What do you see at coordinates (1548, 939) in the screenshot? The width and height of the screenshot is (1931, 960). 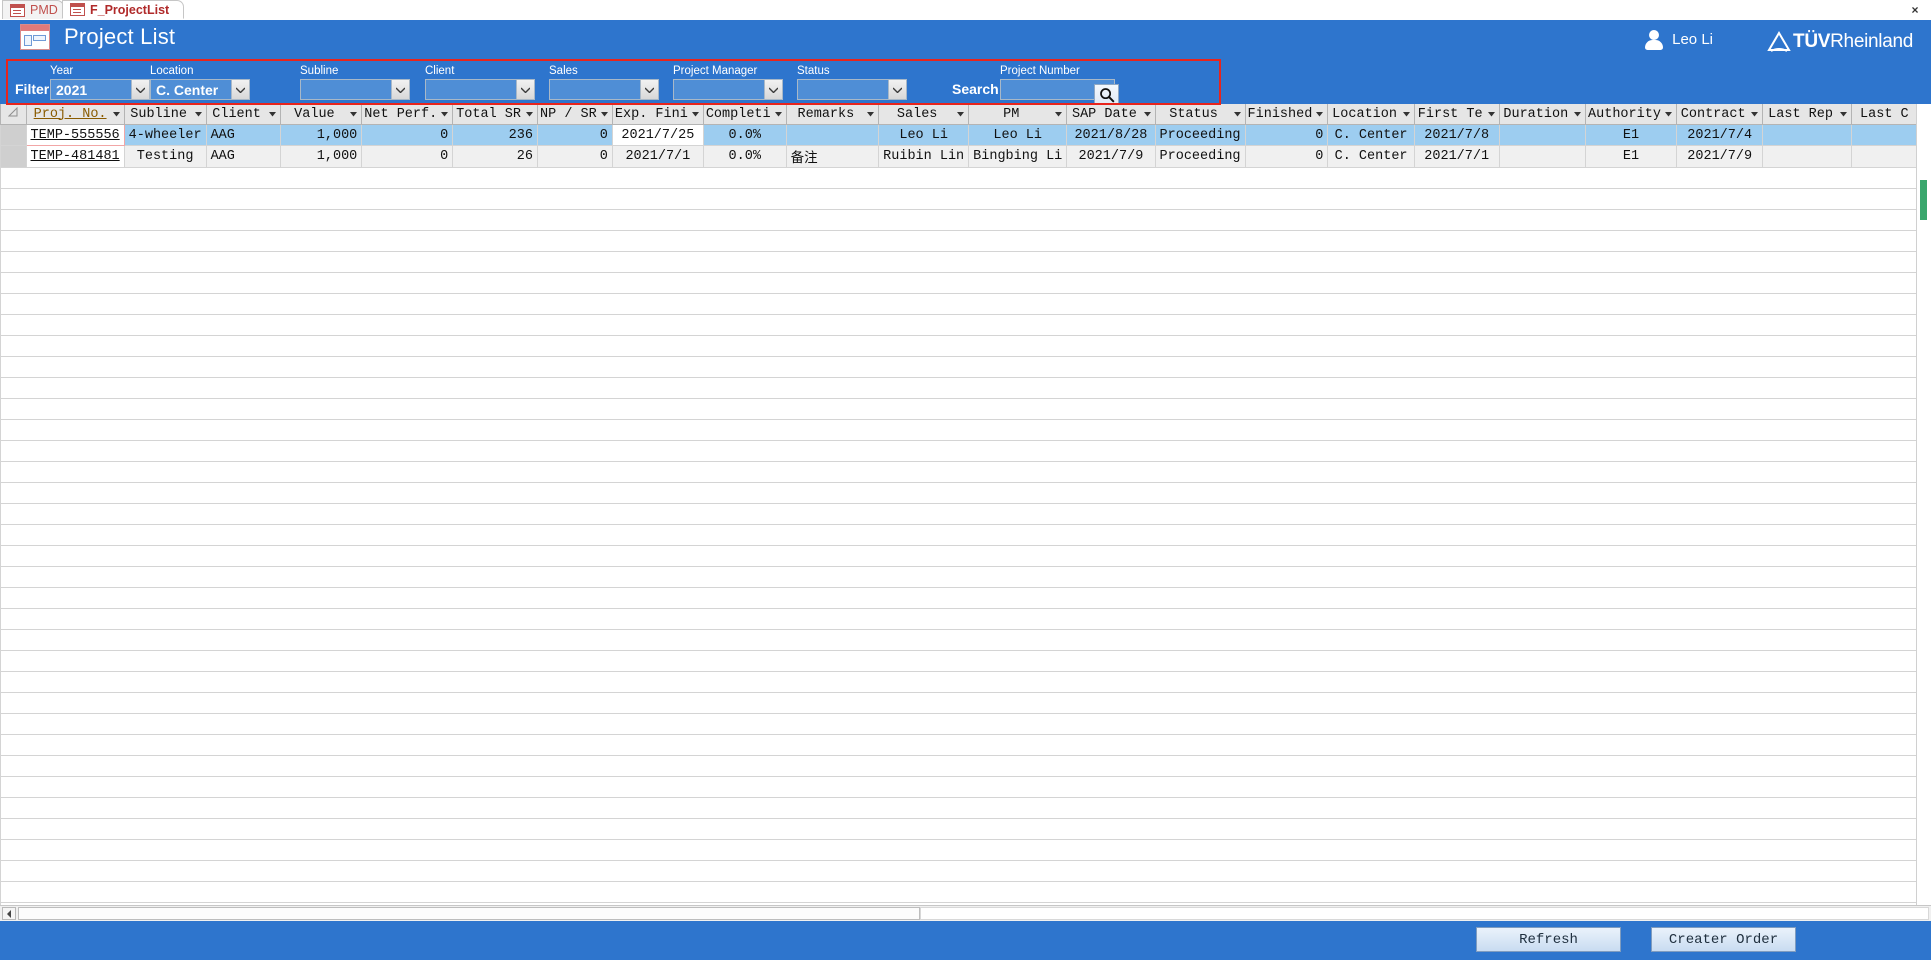 I see `refresh-button: Refresh` at bounding box center [1548, 939].